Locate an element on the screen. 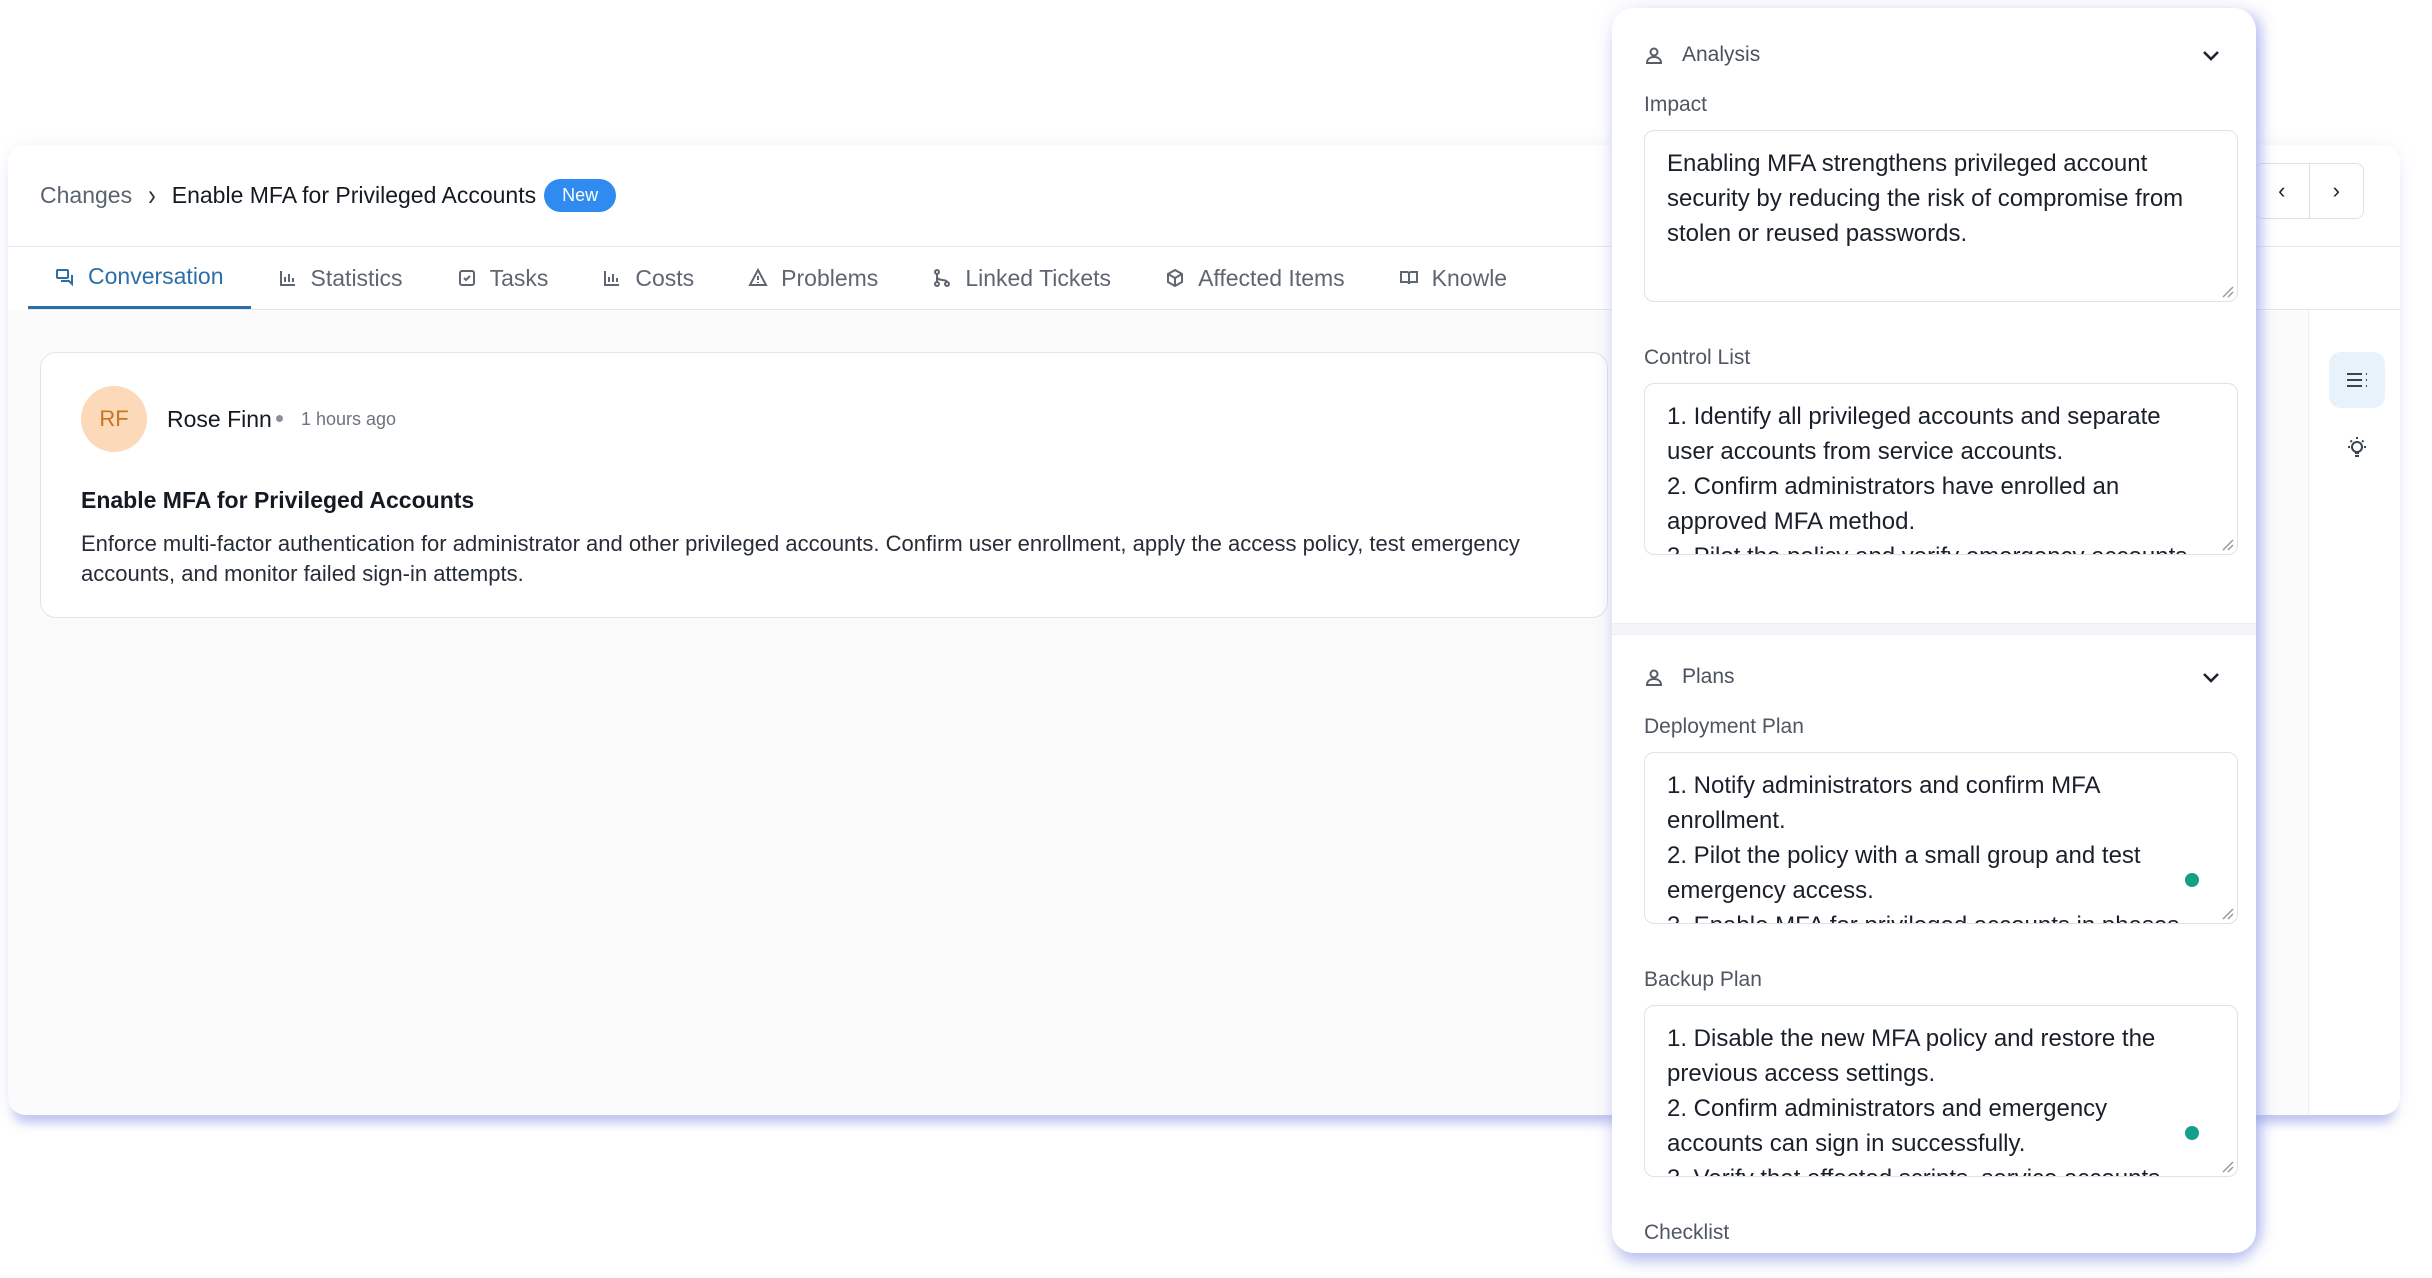 The image size is (2432, 1278). tab-conversation: Conversation is located at coordinates (139, 278).